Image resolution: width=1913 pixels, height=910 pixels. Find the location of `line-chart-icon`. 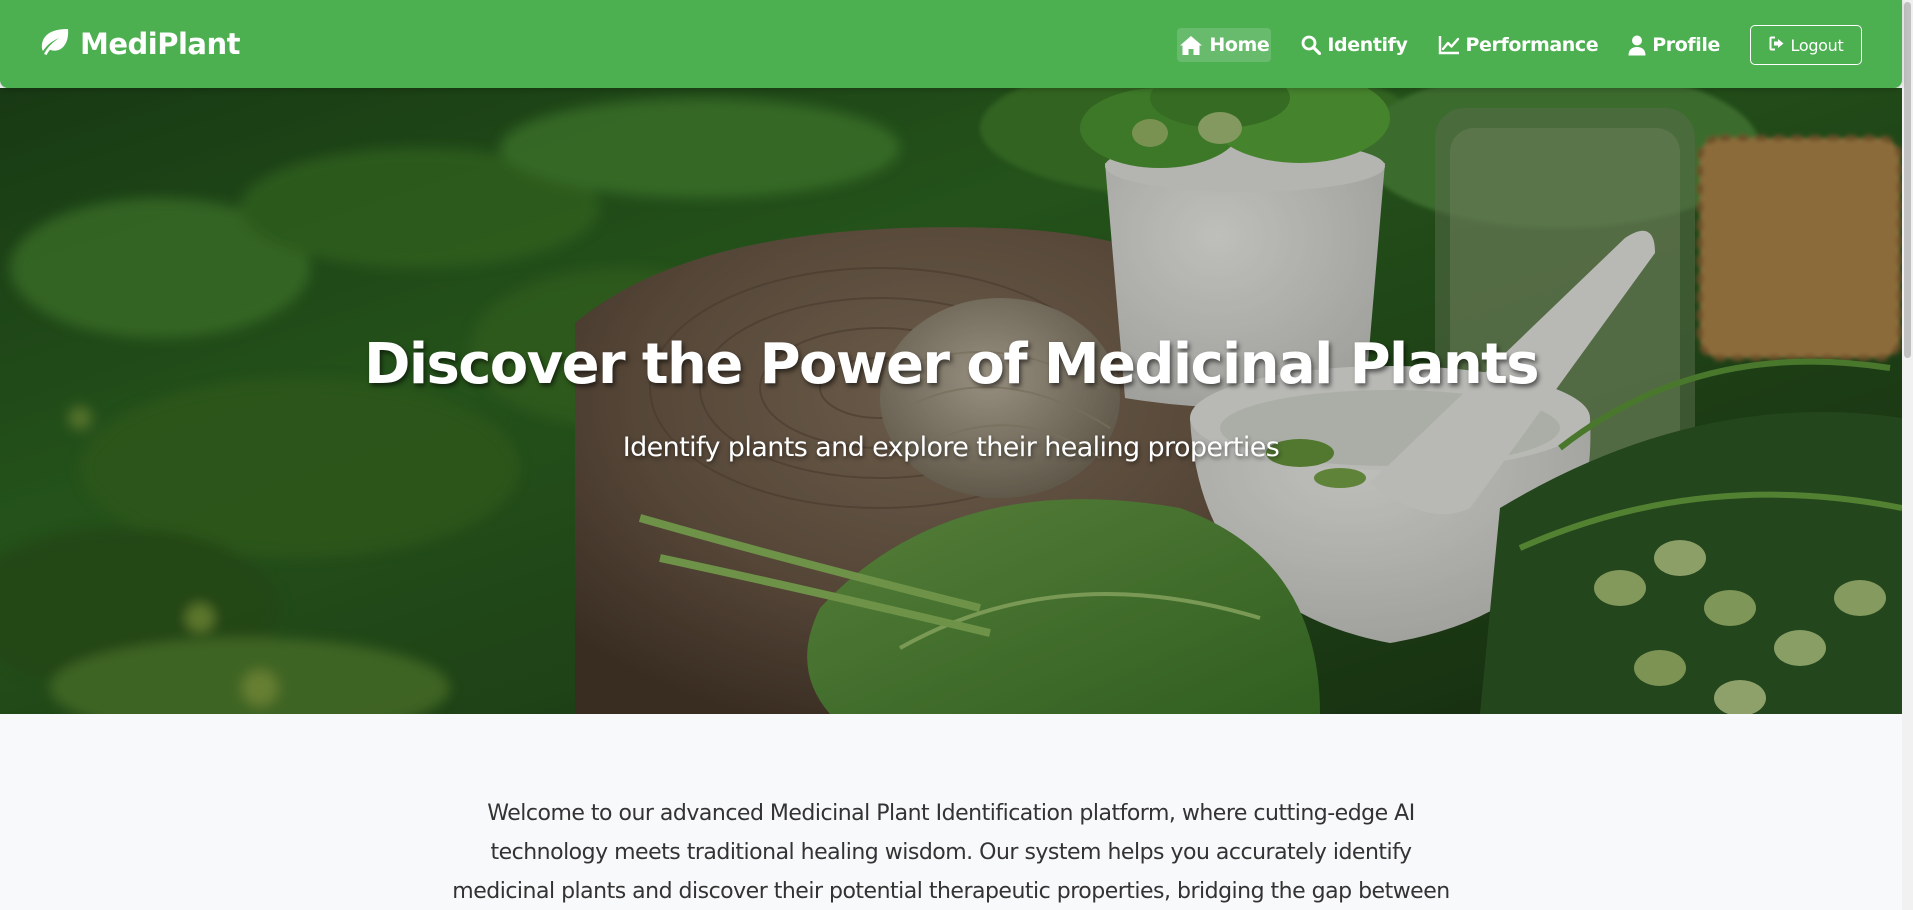

line-chart-icon is located at coordinates (1449, 45).